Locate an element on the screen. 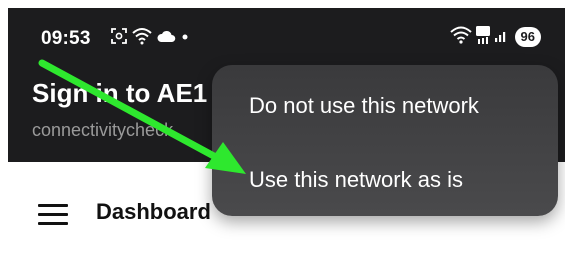 Image resolution: width=565 pixels, height=259 pixels. 5g-signal-icon is located at coordinates (483, 37).